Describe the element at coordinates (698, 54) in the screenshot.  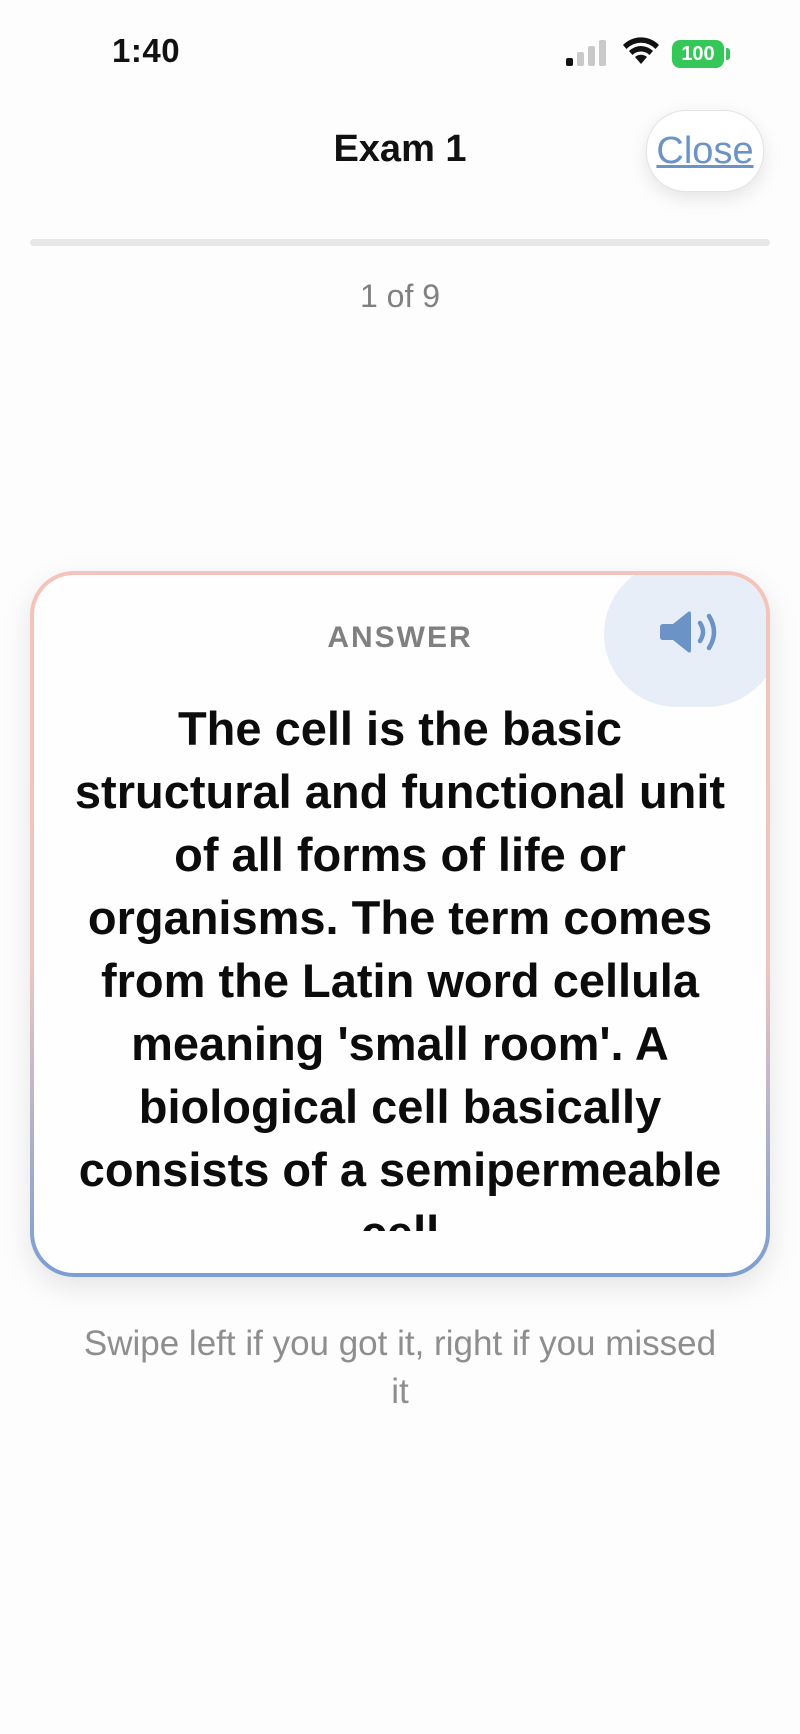
I see `battery-icon: 100` at that location.